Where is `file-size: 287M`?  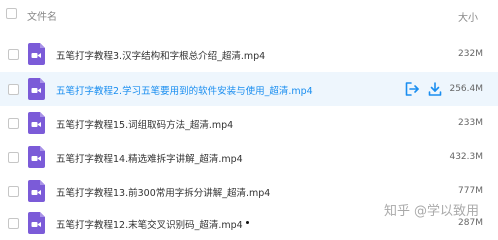
file-size: 287M is located at coordinates (470, 223).